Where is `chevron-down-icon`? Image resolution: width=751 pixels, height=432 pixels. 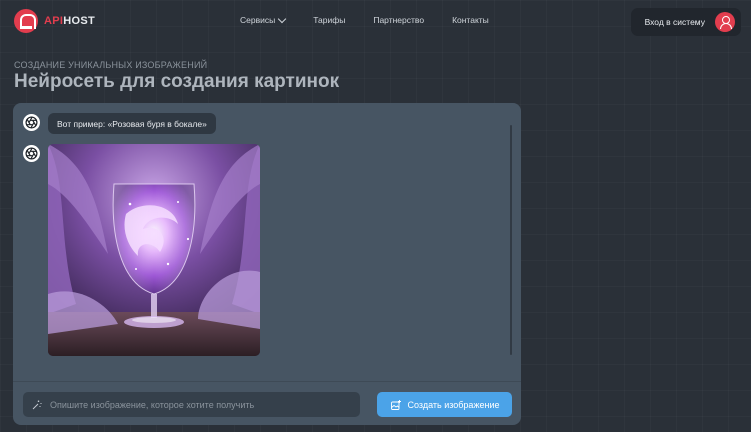 chevron-down-icon is located at coordinates (282, 18).